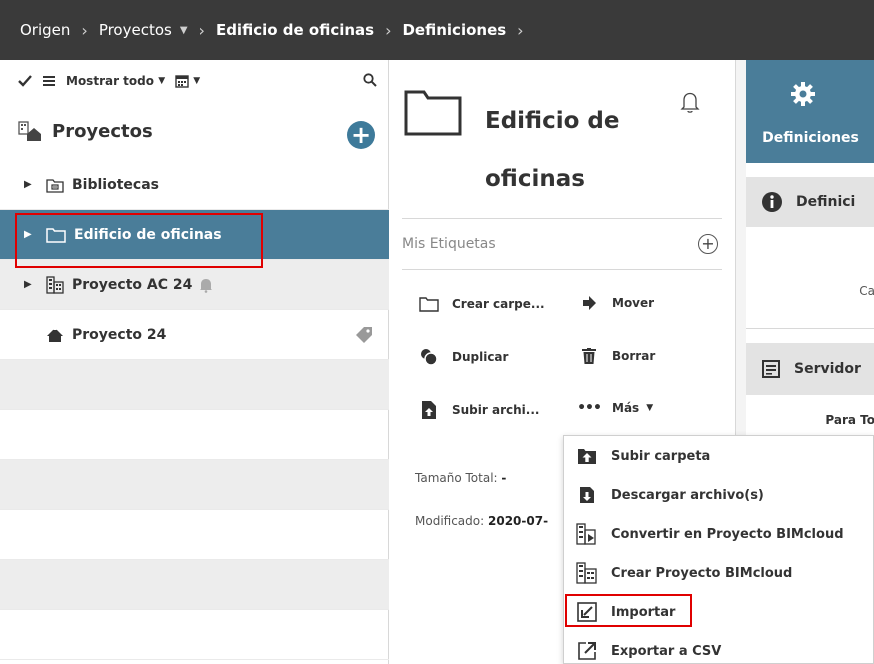 This screenshot has width=874, height=664. I want to click on breadcrumb-item-proyectos: Proyectos ▼, so click(143, 30).